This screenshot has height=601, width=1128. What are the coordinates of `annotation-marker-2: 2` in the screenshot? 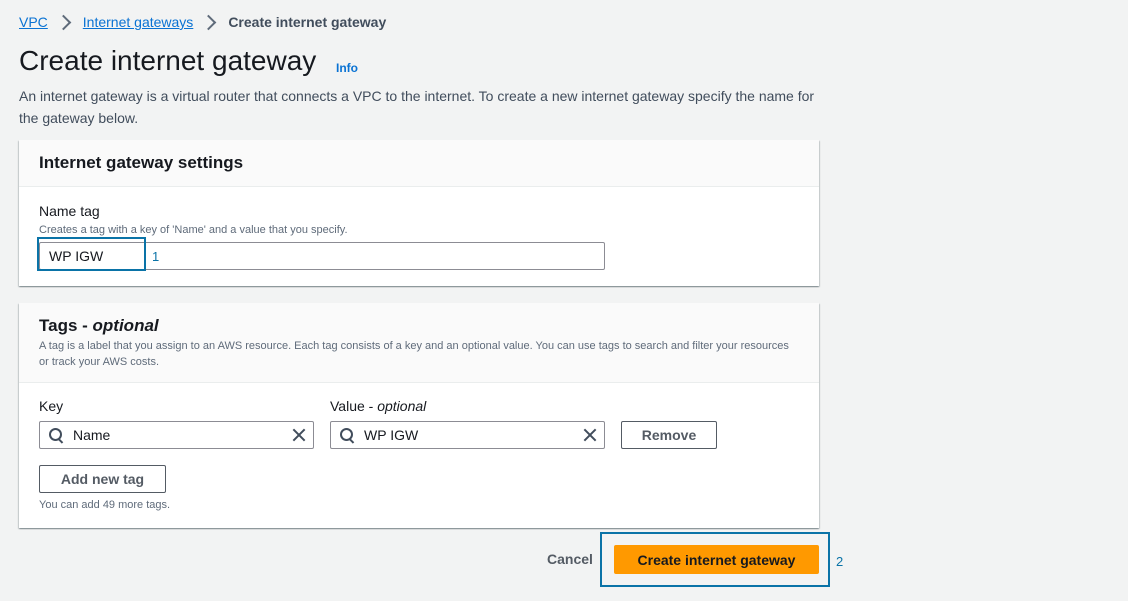 It's located at (840, 561).